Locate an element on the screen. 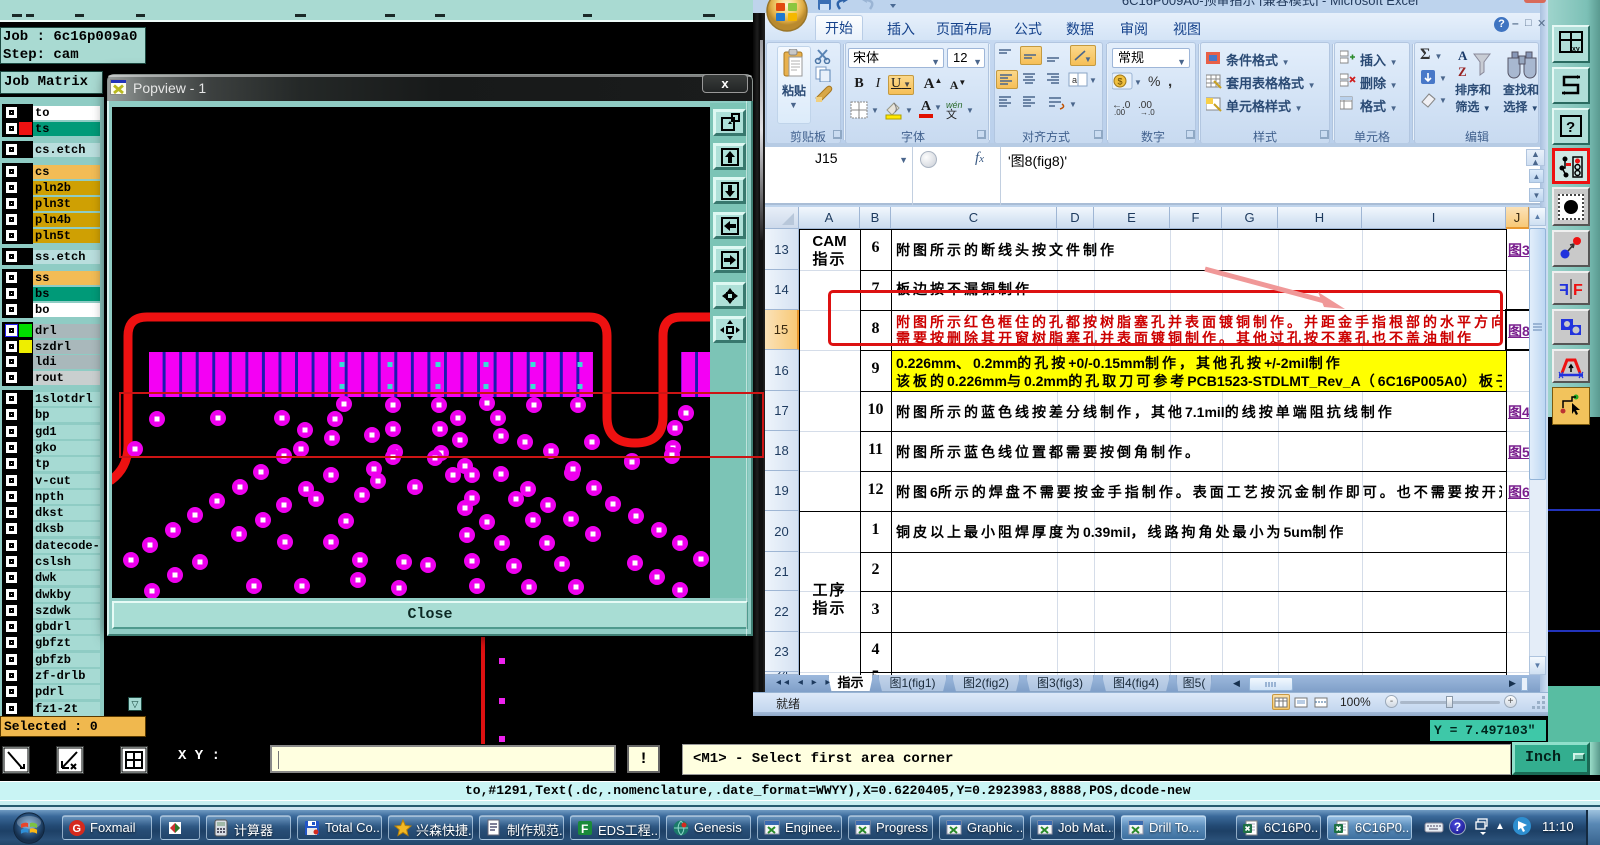  svg-text: .00 is located at coordinates (1120, 112).